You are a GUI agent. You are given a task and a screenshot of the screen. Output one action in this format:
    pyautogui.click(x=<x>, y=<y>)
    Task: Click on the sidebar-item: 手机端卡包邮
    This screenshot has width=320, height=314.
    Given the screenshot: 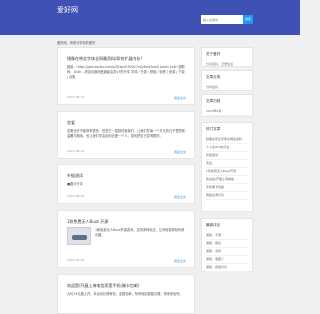 What is the action you would take?
    pyautogui.click(x=227, y=188)
    